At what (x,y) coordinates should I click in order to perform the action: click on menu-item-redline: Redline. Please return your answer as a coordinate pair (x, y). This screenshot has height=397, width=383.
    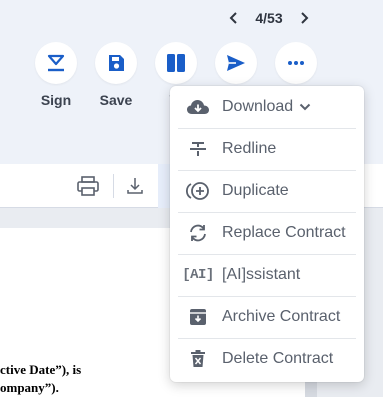
    Looking at the image, I should click on (267, 149).